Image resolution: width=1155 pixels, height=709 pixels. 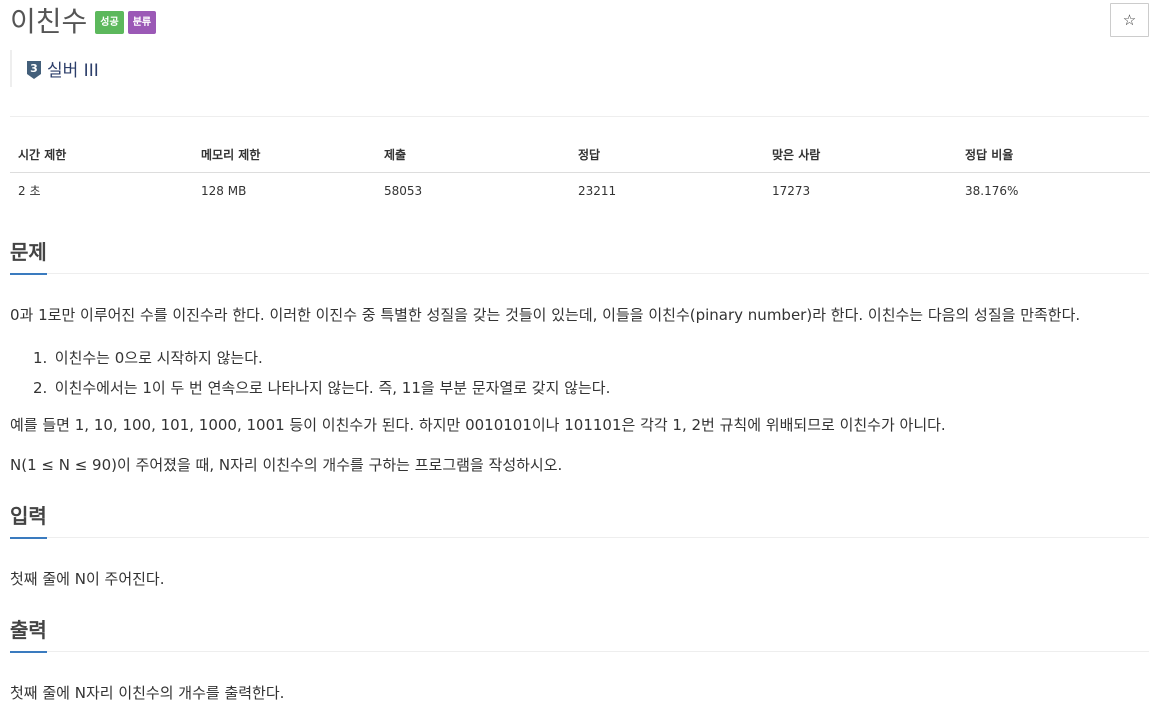 What do you see at coordinates (28, 634) in the screenshot?
I see `output-section-title: 출력` at bounding box center [28, 634].